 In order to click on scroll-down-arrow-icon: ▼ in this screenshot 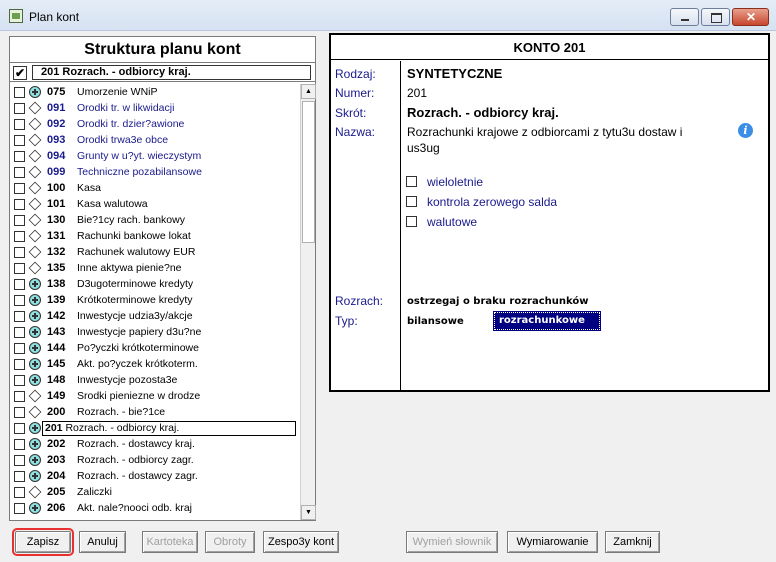, I will do `click(308, 512)`.